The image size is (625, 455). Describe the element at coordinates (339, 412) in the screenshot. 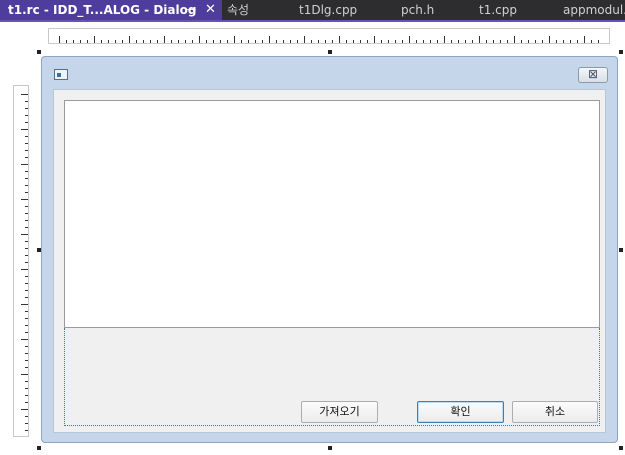

I see `import-button: 가져오기` at that location.